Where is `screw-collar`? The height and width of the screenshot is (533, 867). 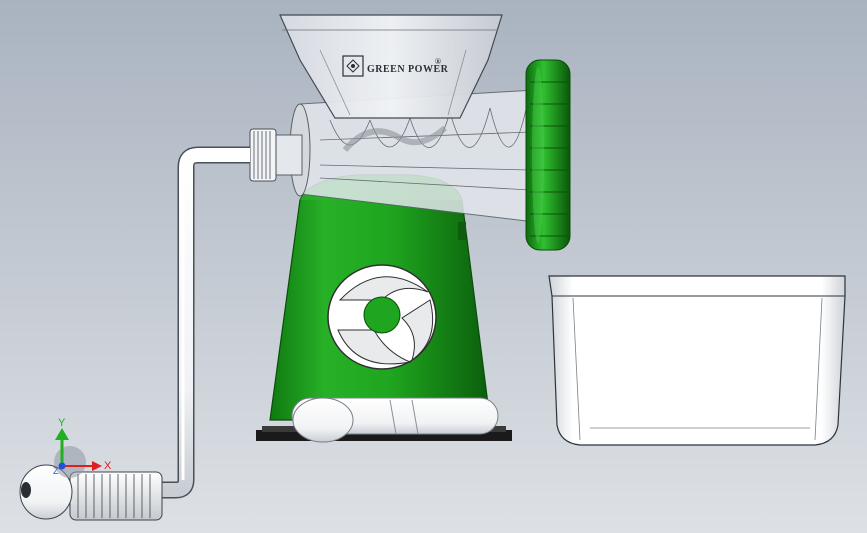 screw-collar is located at coordinates (276, 155).